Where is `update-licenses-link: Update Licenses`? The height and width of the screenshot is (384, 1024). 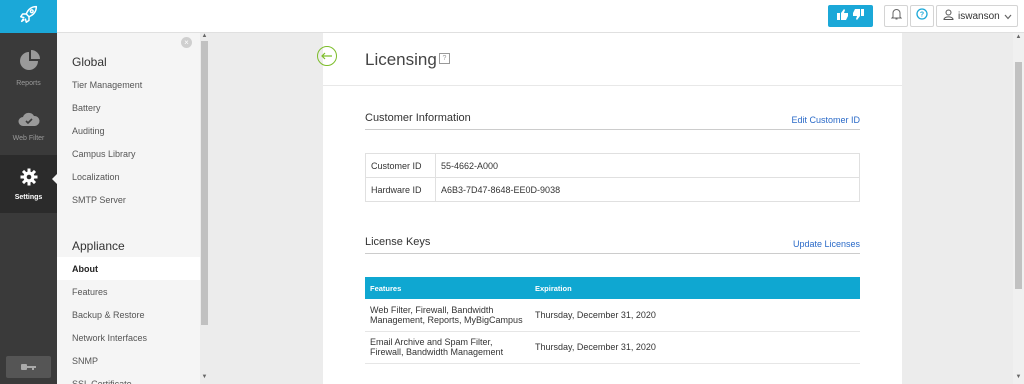 update-licenses-link: Update Licenses is located at coordinates (826, 244).